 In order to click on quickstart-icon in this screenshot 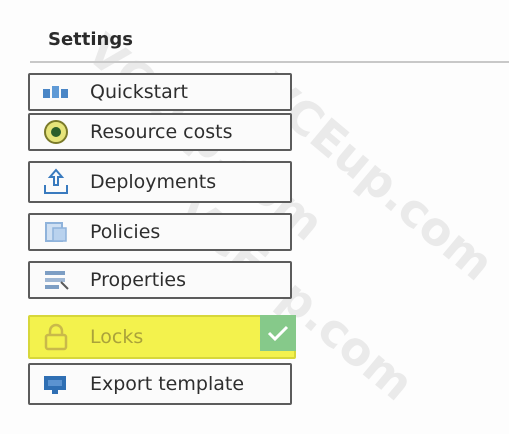, I will do `click(56, 92)`.